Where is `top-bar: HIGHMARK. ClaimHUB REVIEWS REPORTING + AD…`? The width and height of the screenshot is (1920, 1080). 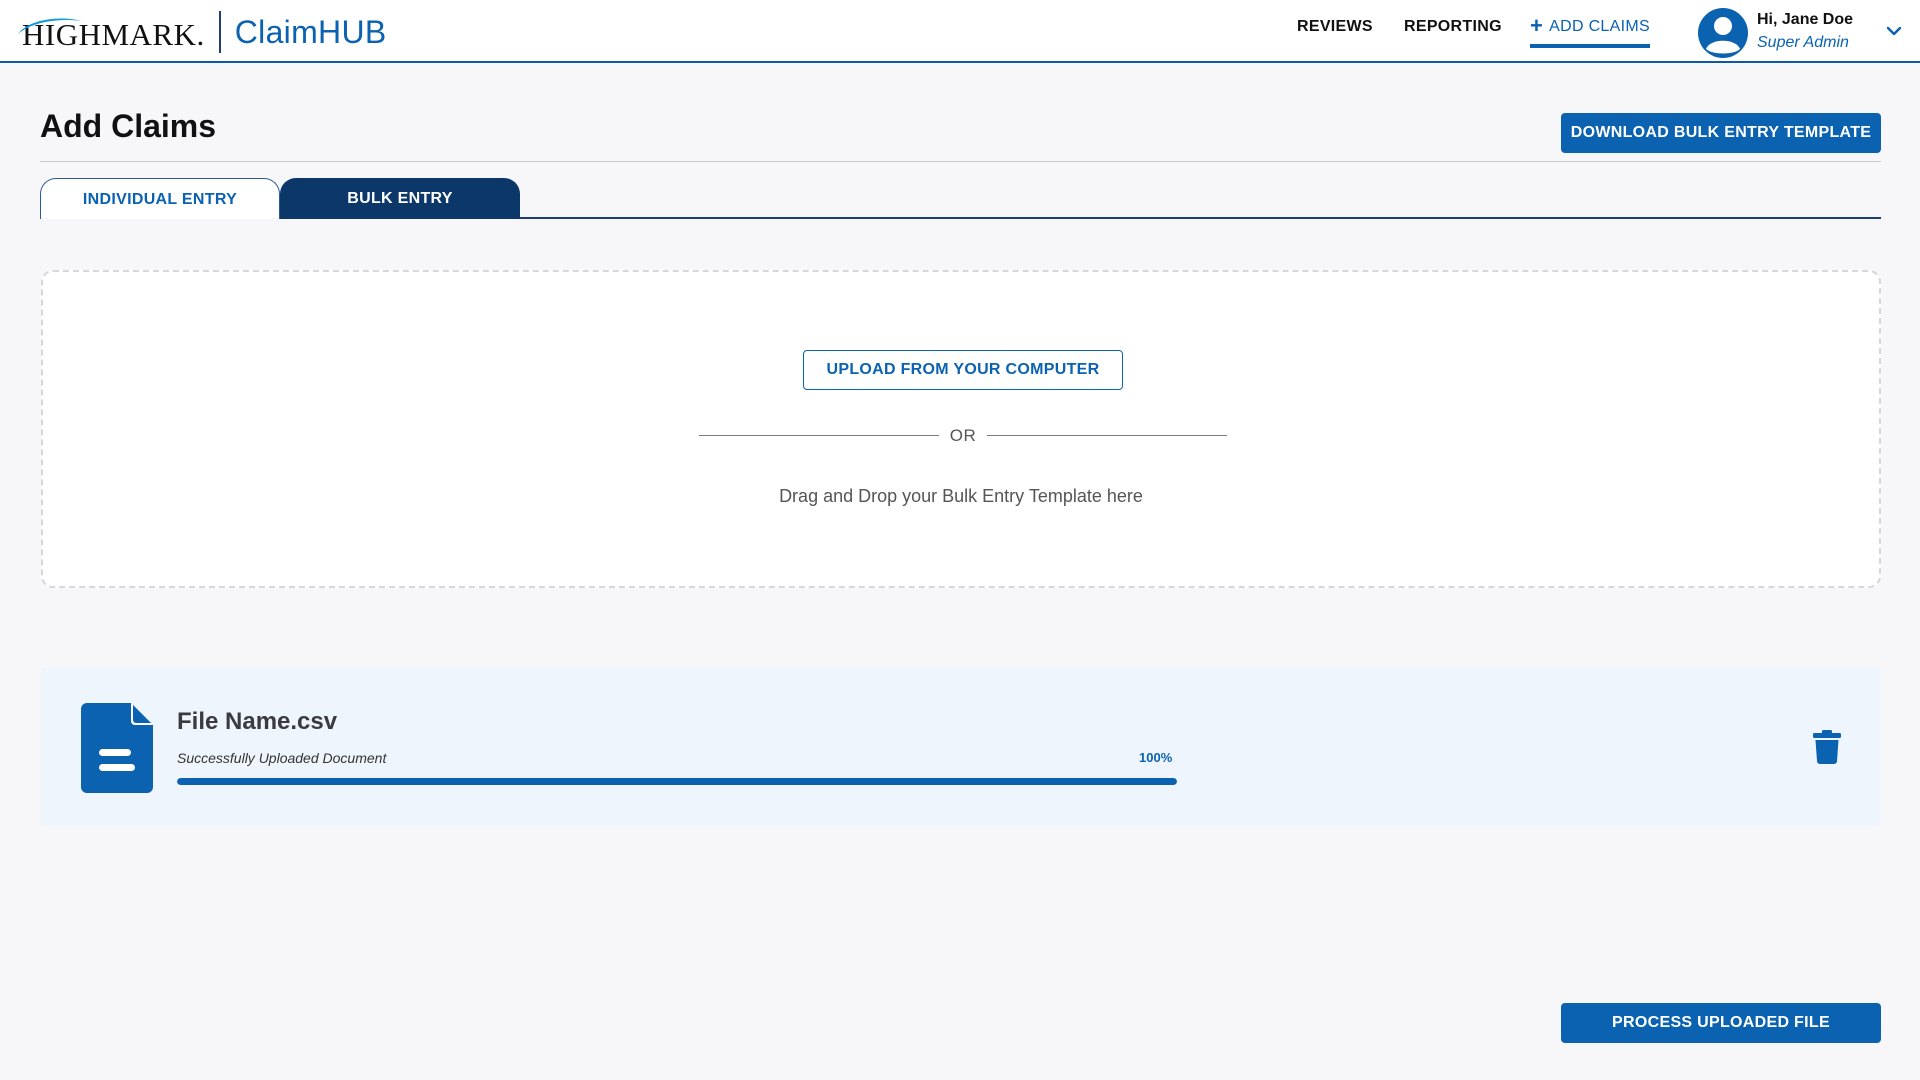
top-bar: HIGHMARK. ClaimHUB REVIEWS REPORTING + AD… is located at coordinates (960, 31).